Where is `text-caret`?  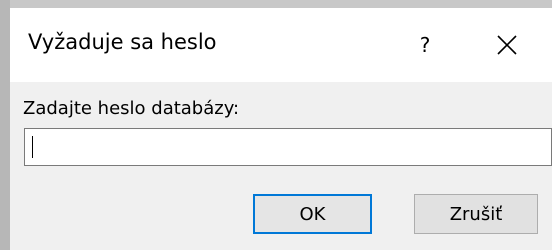
text-caret is located at coordinates (32, 147).